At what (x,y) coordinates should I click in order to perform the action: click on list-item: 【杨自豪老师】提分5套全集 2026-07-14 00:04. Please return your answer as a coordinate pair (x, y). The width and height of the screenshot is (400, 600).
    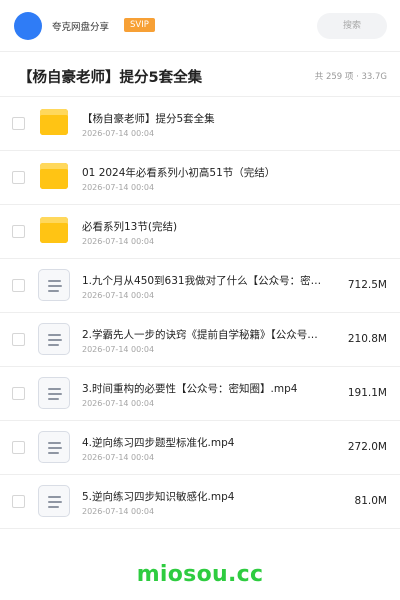
    Looking at the image, I should click on (200, 124).